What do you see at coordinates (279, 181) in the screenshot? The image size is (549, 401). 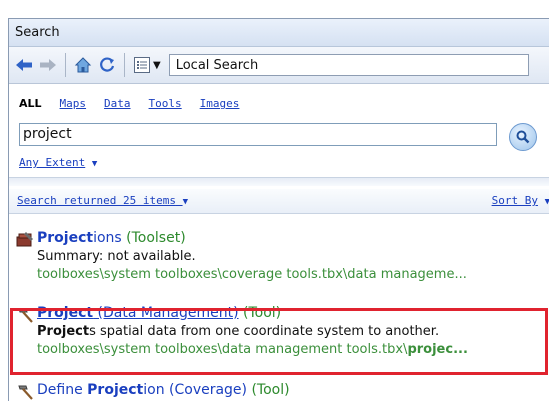 I see `section-divider` at bounding box center [279, 181].